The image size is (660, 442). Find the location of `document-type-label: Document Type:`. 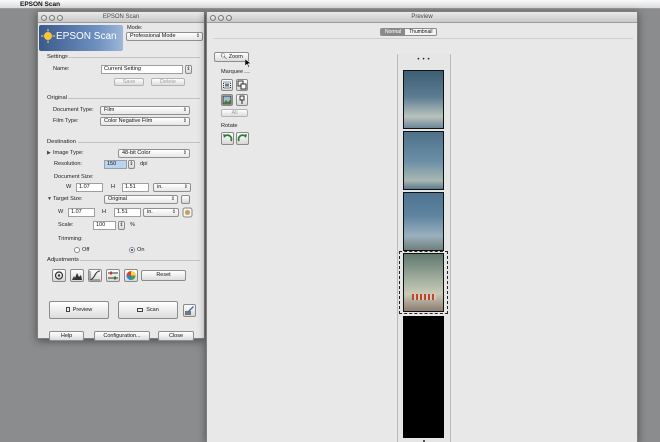

document-type-label: Document Type: is located at coordinates (73, 110).